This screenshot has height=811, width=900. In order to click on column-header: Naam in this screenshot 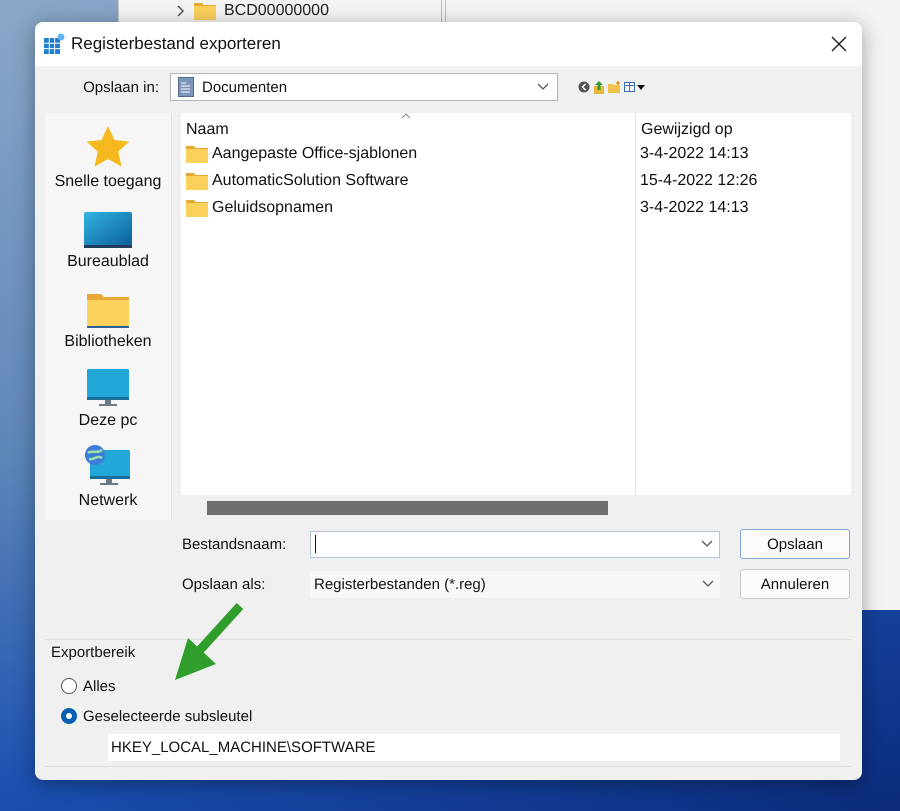, I will do `click(207, 129)`.